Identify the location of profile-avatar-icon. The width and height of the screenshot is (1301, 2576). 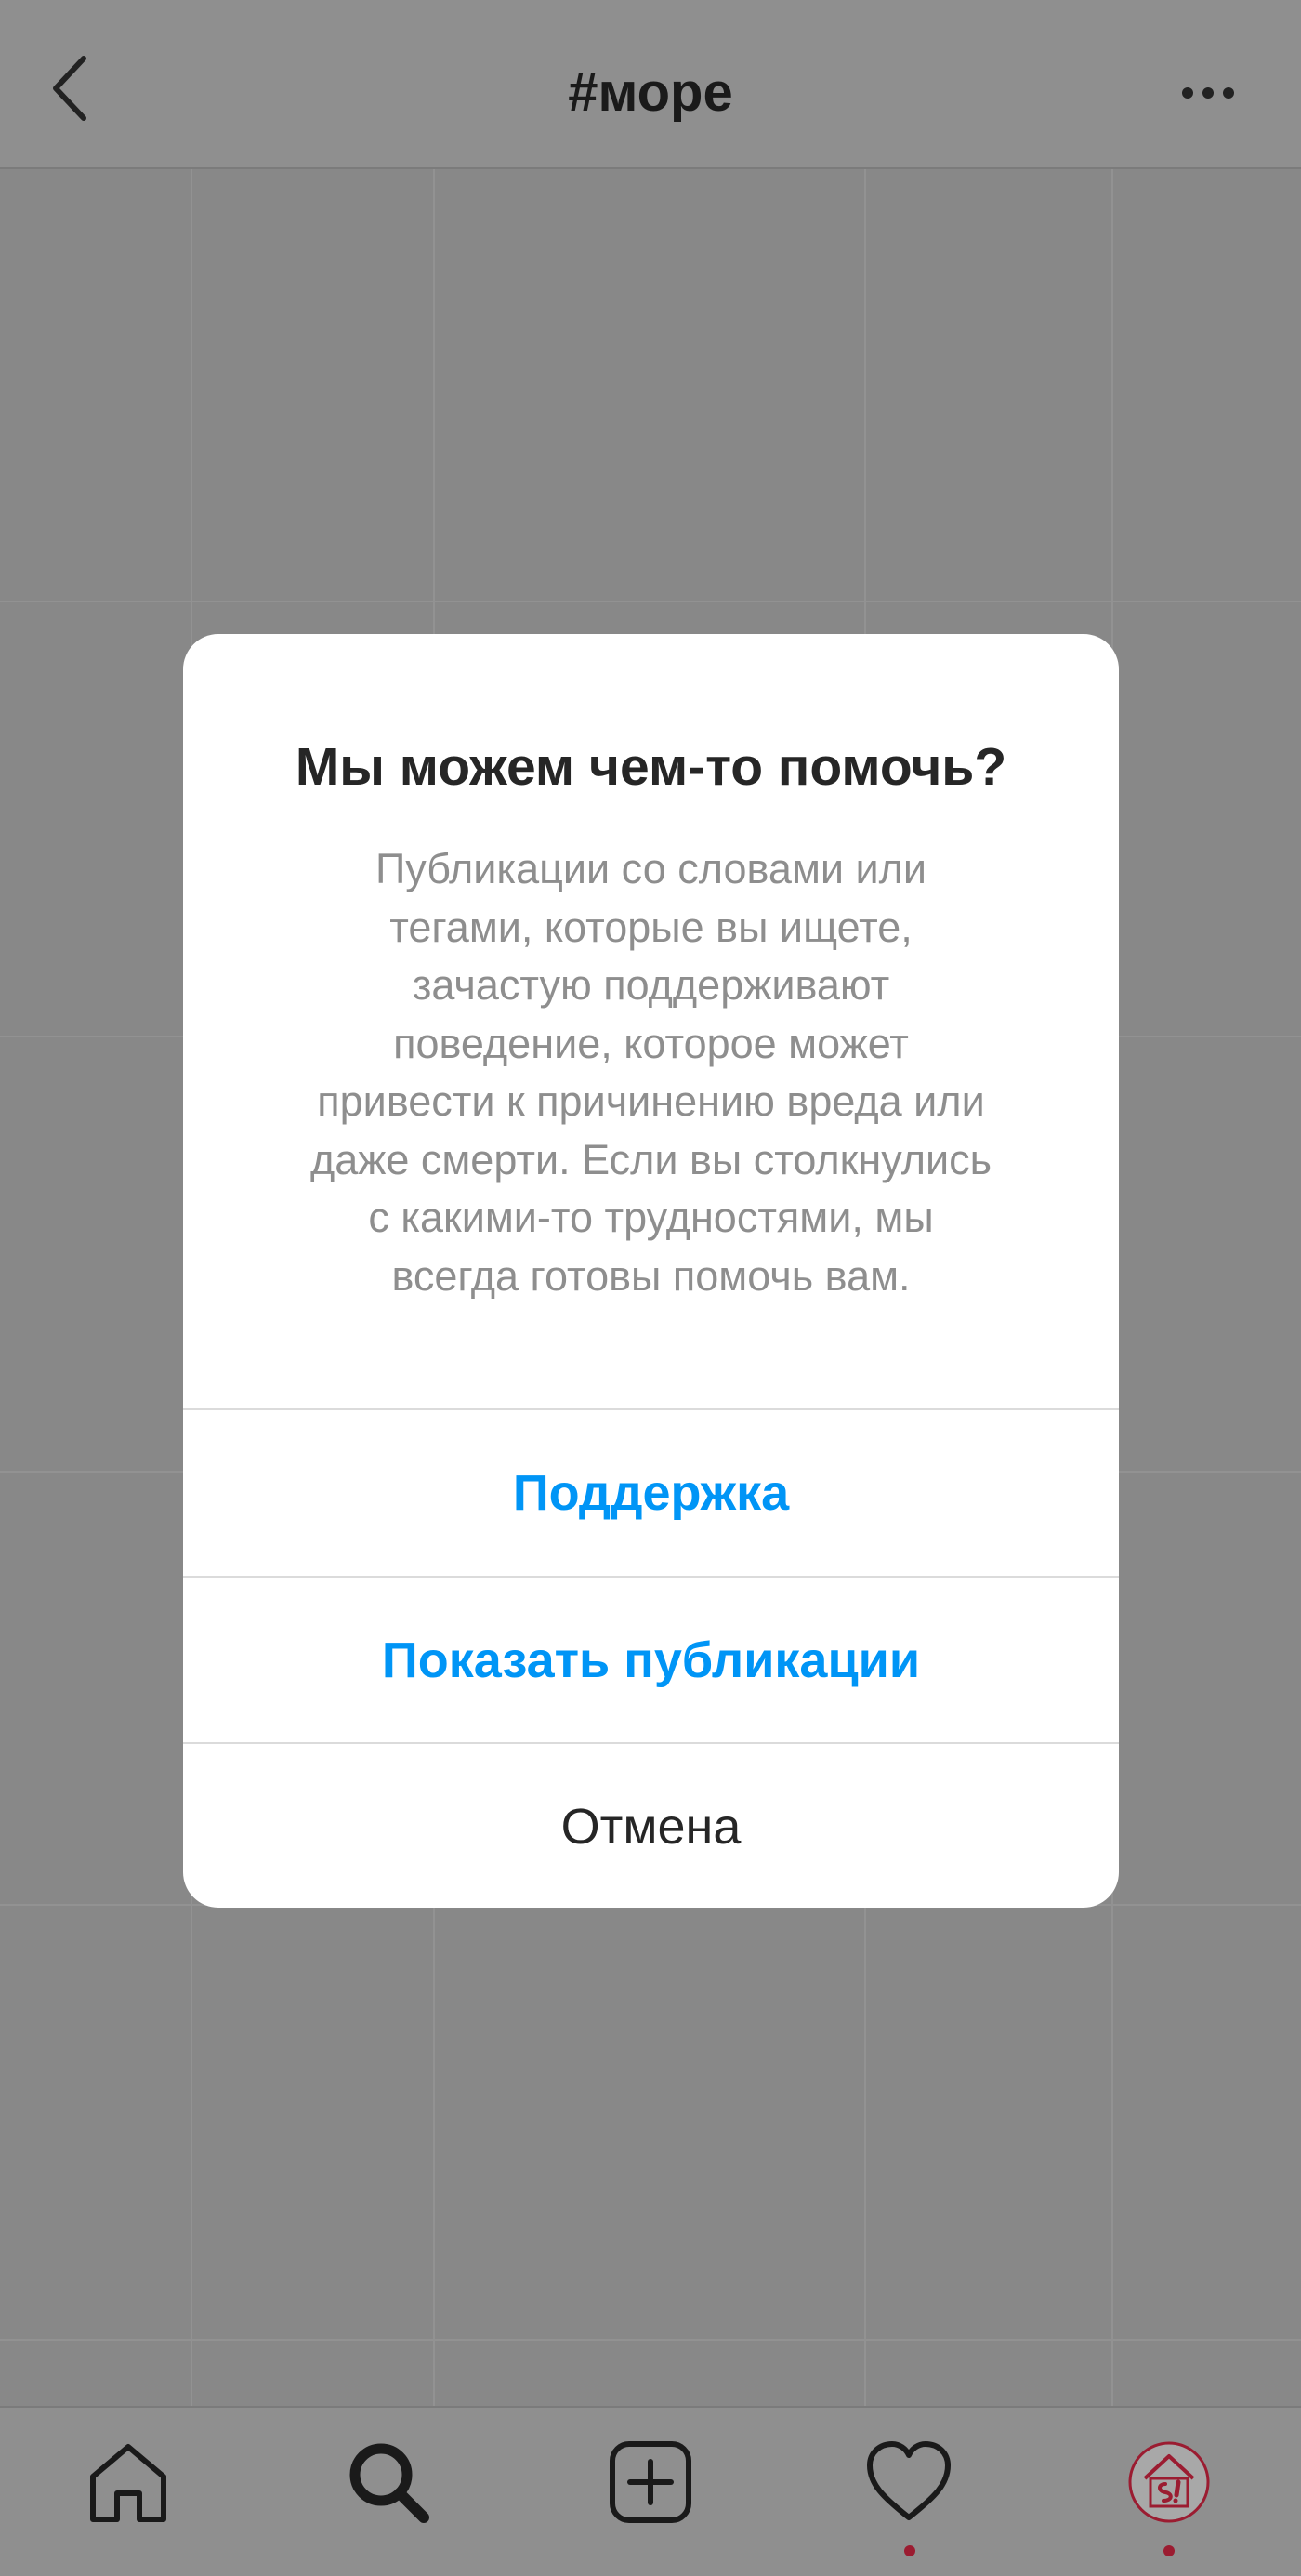
(1169, 2482).